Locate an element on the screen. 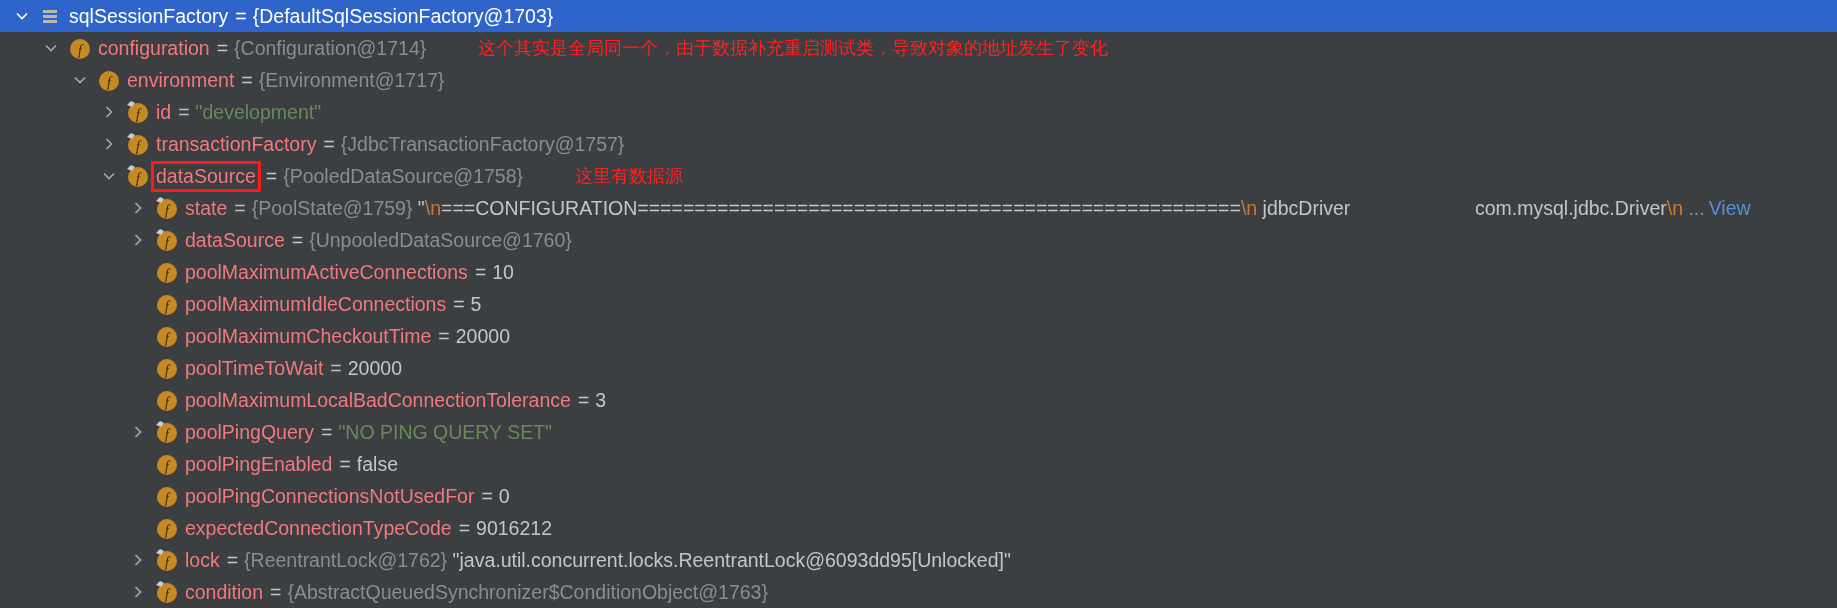 This screenshot has width=1837, height=608. tree-row: sqlSessionFactory = {DefaultSqlSessionFactory@1703} is located at coordinates (918, 16).